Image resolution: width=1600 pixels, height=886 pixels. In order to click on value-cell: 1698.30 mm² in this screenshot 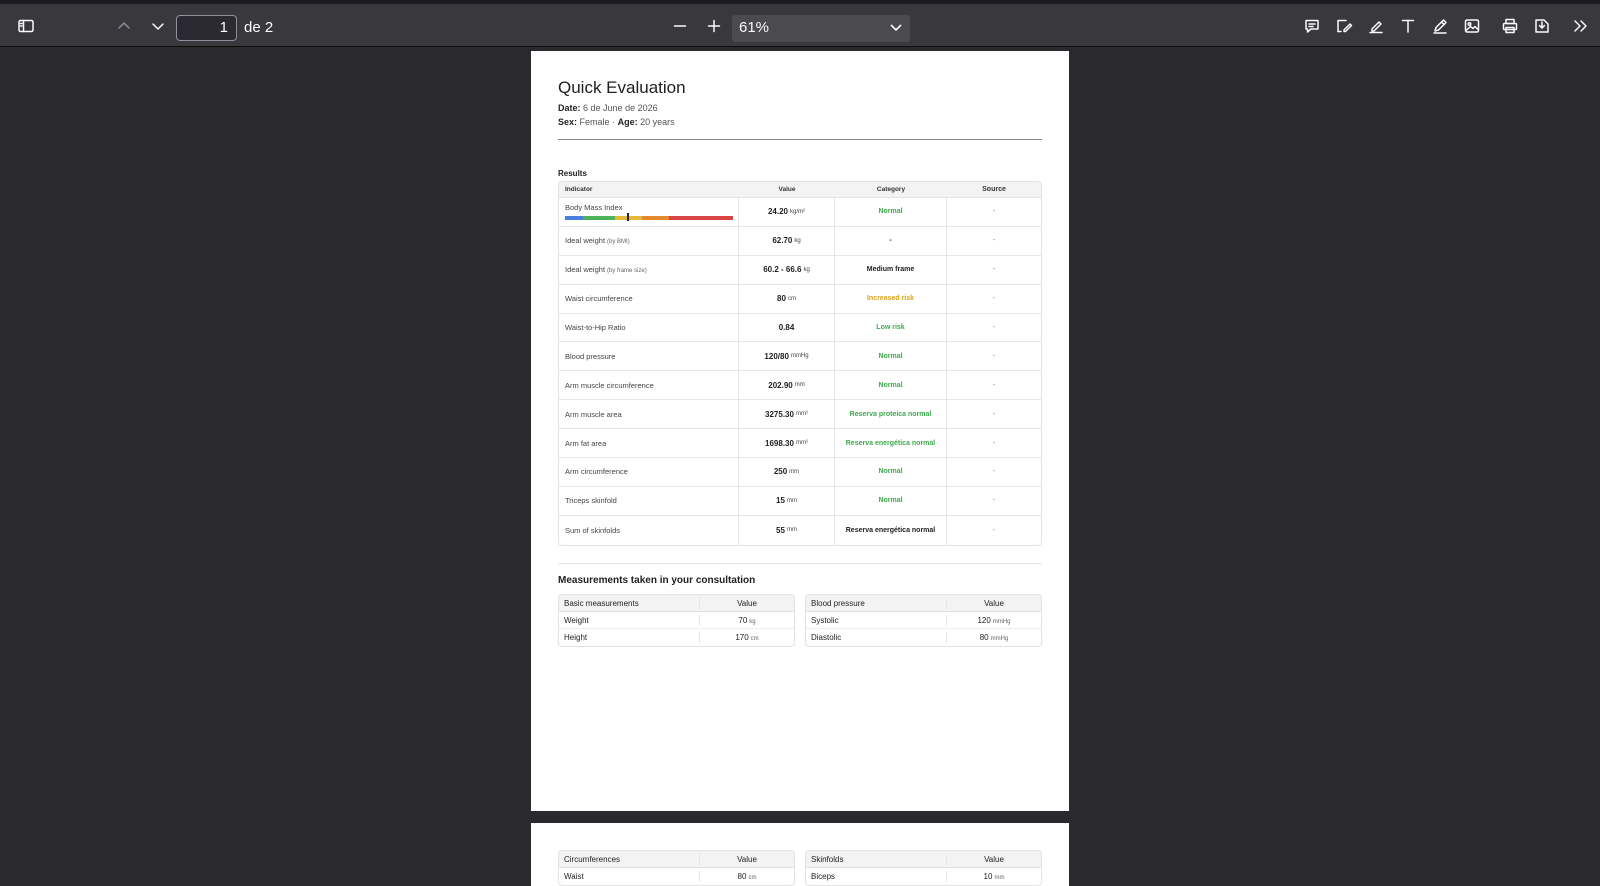, I will do `click(787, 443)`.